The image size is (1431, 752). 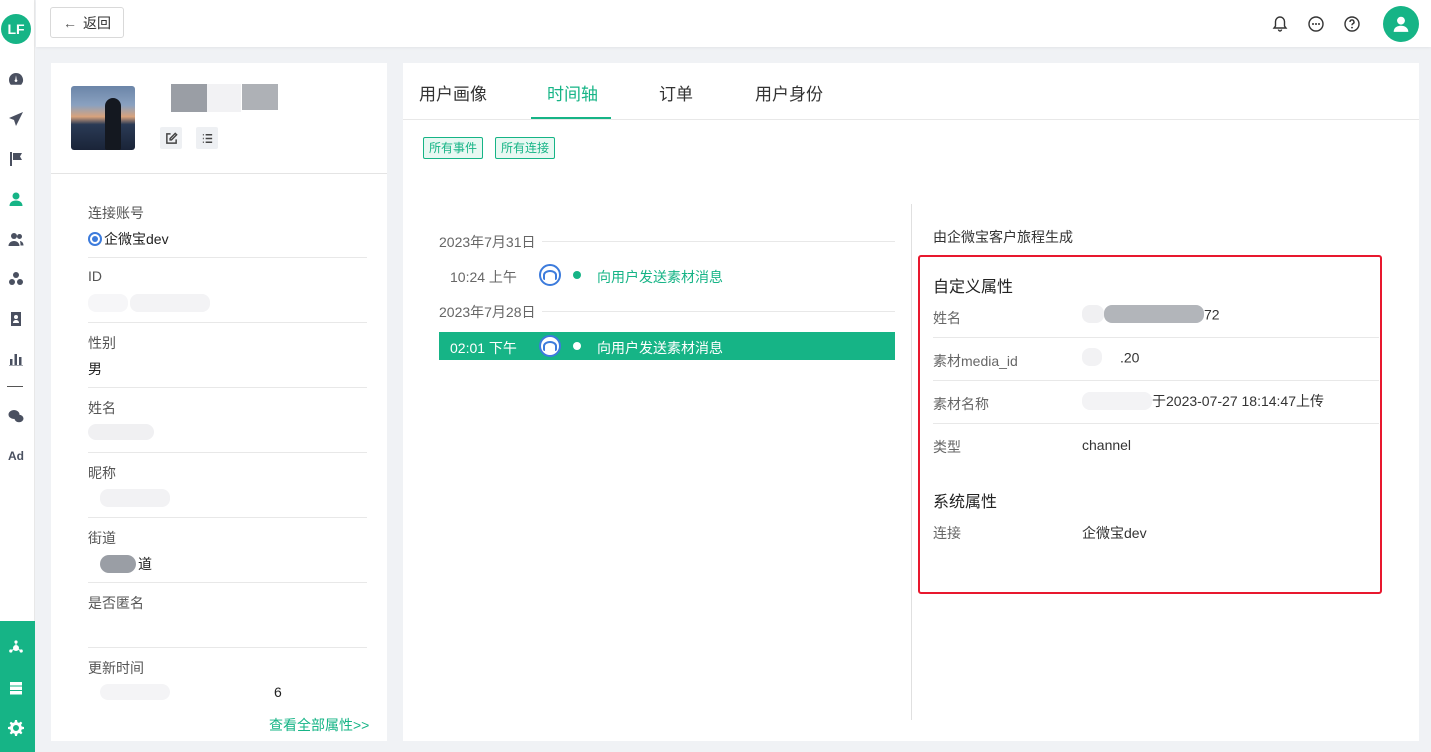 I want to click on attr-row: 姓名 72, so click(x=1156, y=316).